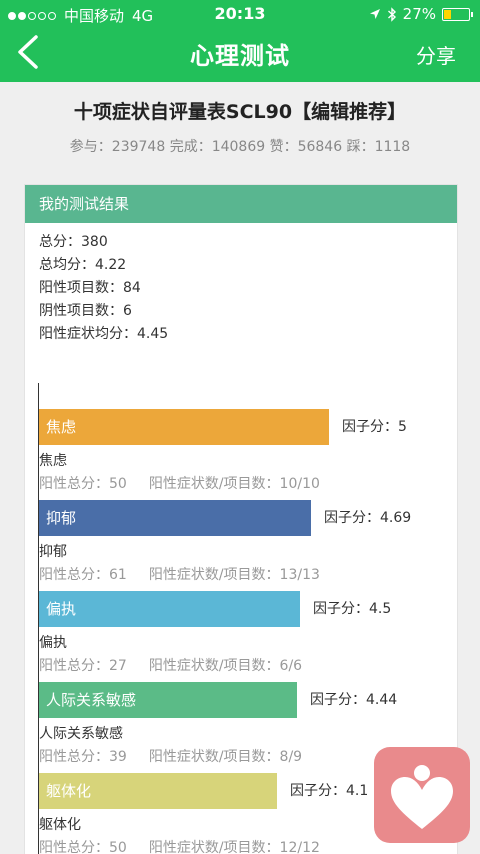 The image size is (480, 854). Describe the element at coordinates (354, 700) in the screenshot. I see `factor-score: 因子分：4.44` at that location.